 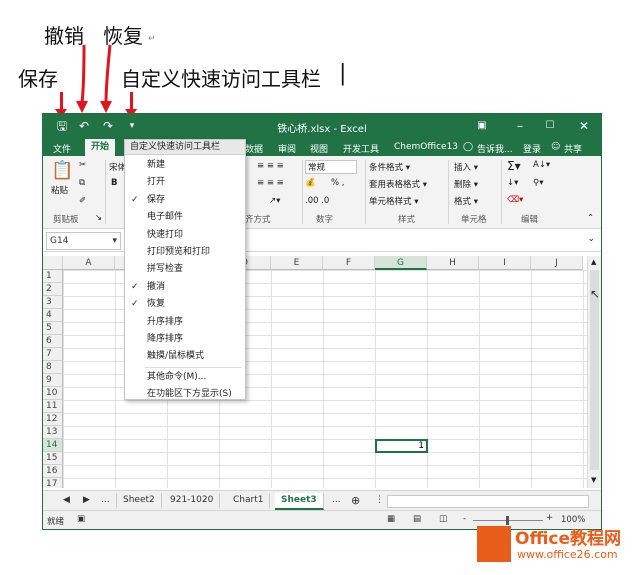 What do you see at coordinates (389, 167) in the screenshot?
I see `conditional-format-button: 条件格式 ▾` at bounding box center [389, 167].